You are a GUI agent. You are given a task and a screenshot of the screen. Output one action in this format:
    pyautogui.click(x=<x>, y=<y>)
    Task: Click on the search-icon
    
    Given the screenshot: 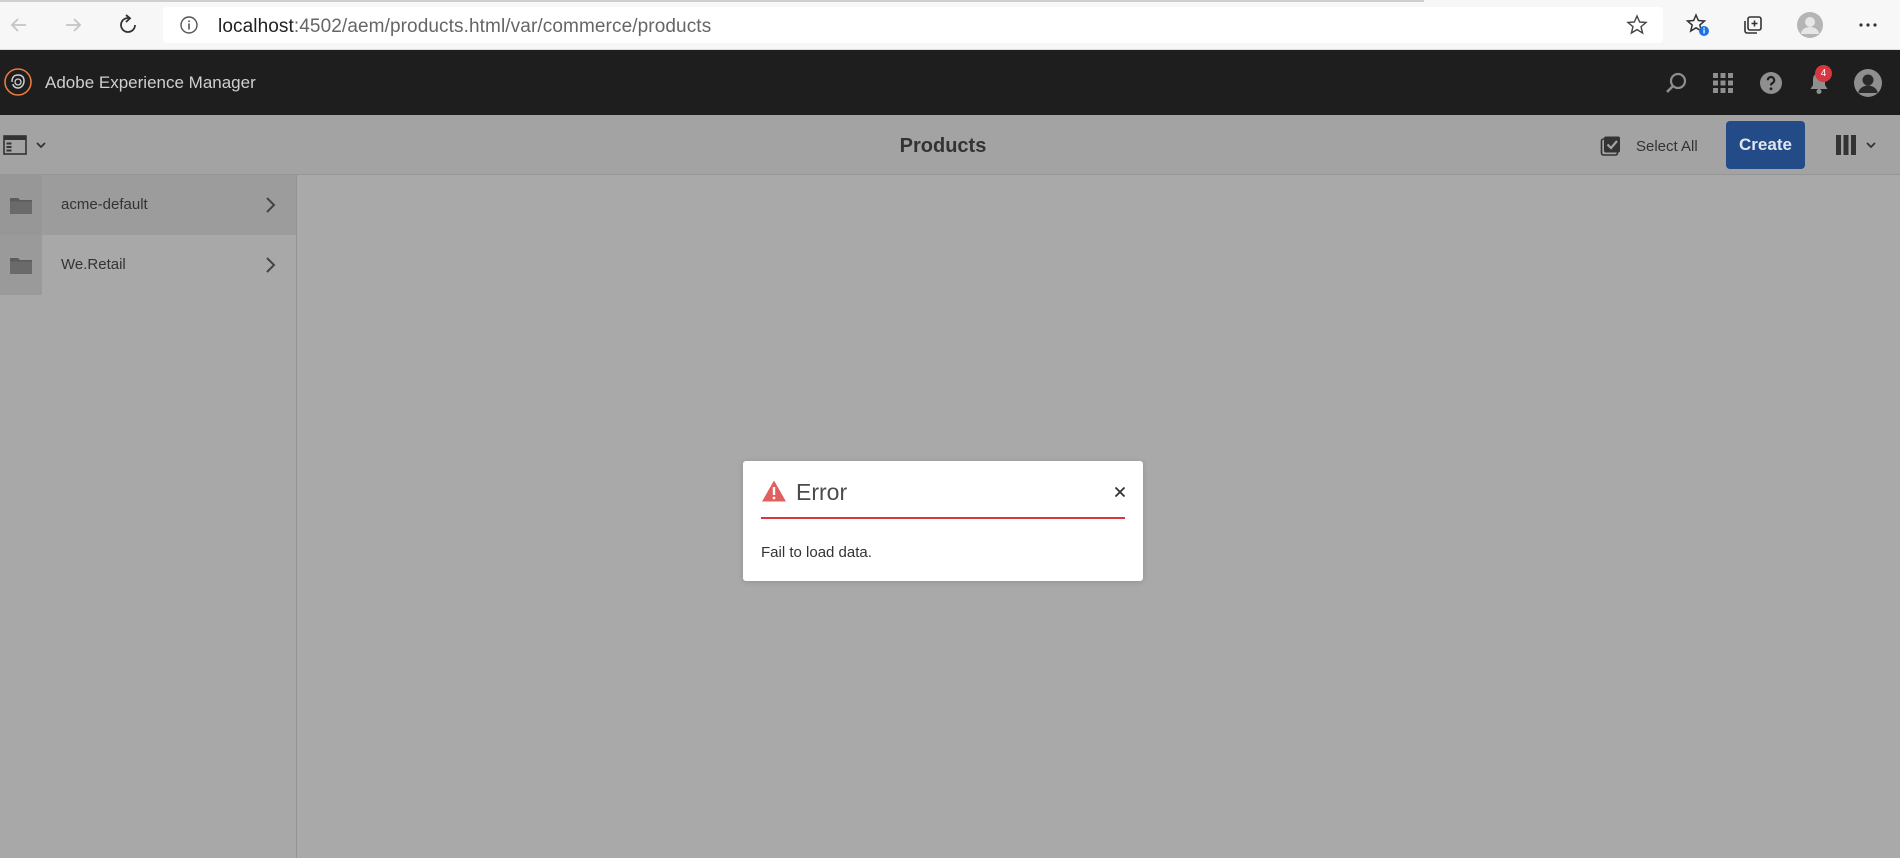 What is the action you would take?
    pyautogui.click(x=1676, y=82)
    